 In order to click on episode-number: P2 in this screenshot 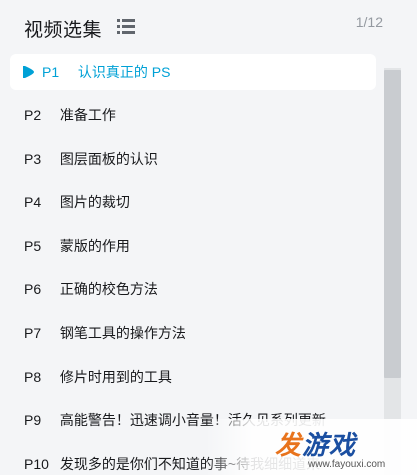, I will do `click(33, 115)`.